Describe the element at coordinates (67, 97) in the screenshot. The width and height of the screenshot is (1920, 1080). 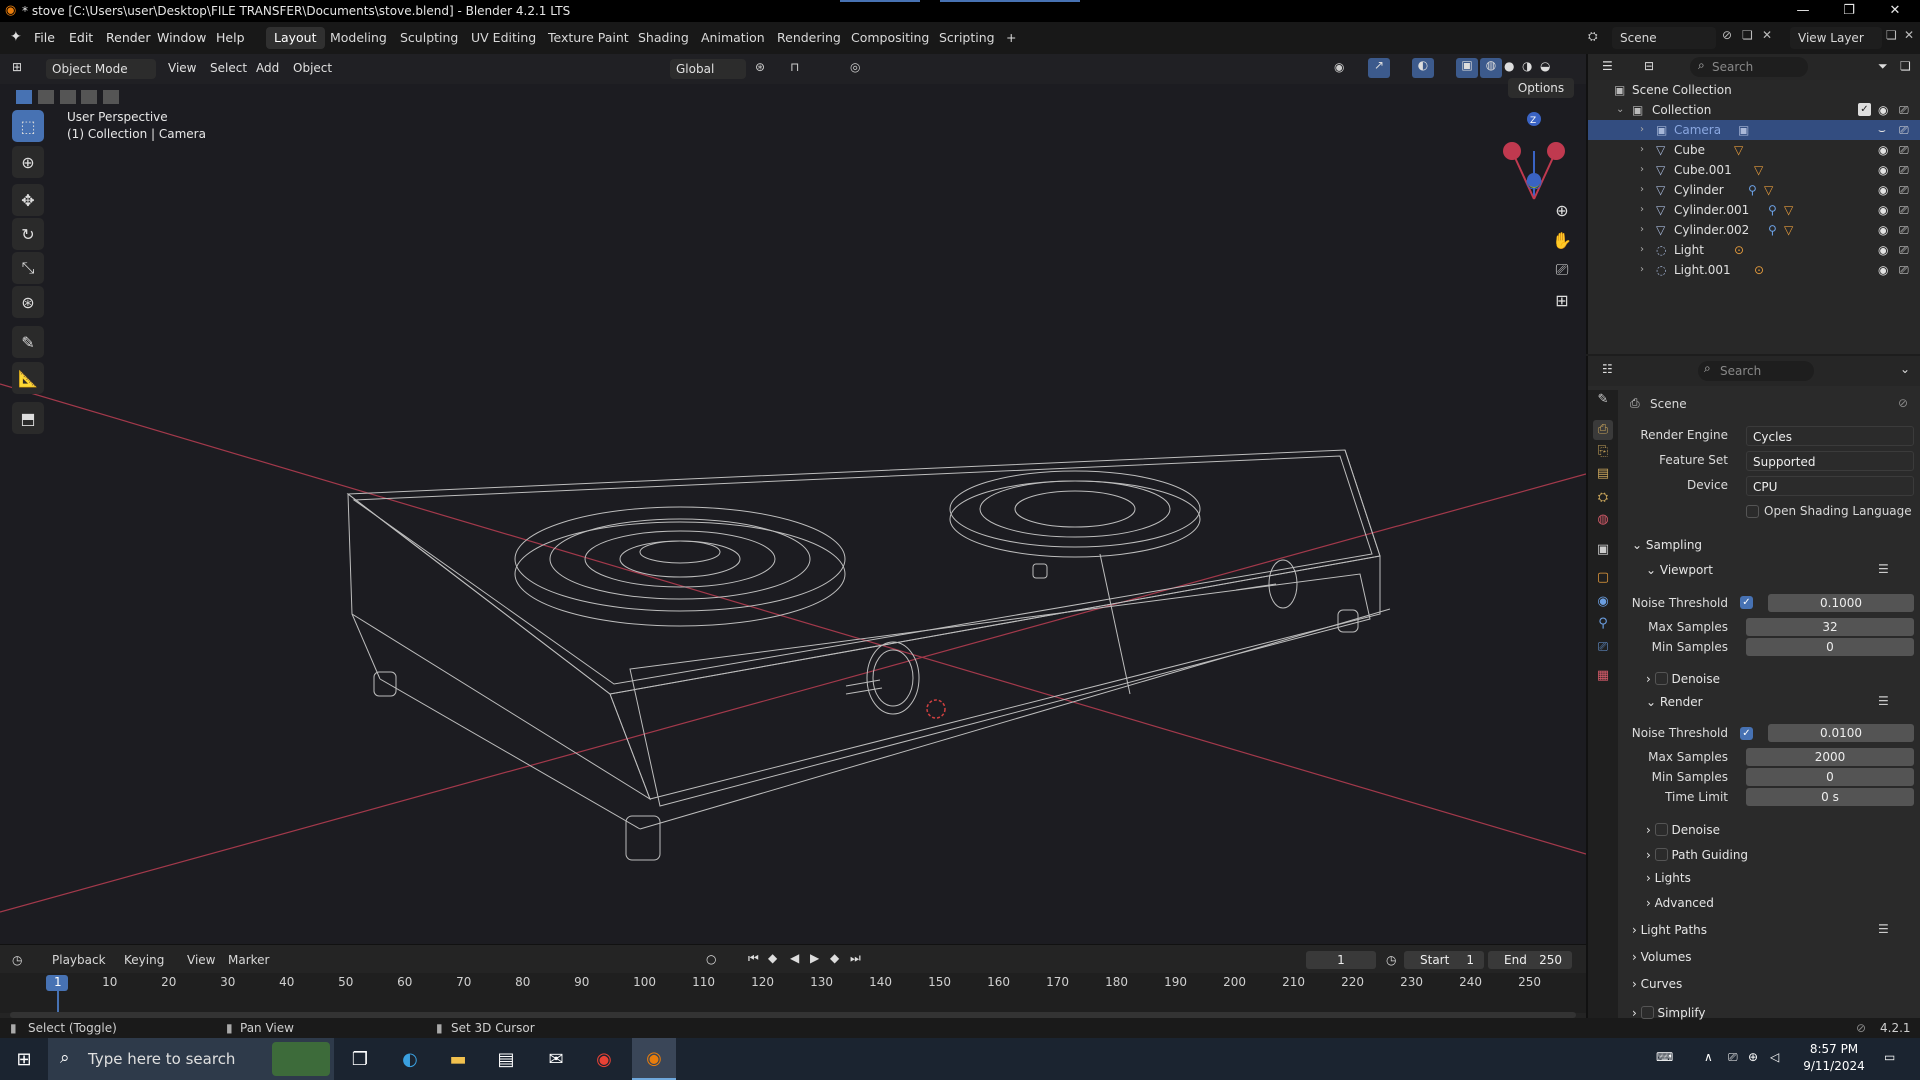
I see `select-subtract-icon` at that location.